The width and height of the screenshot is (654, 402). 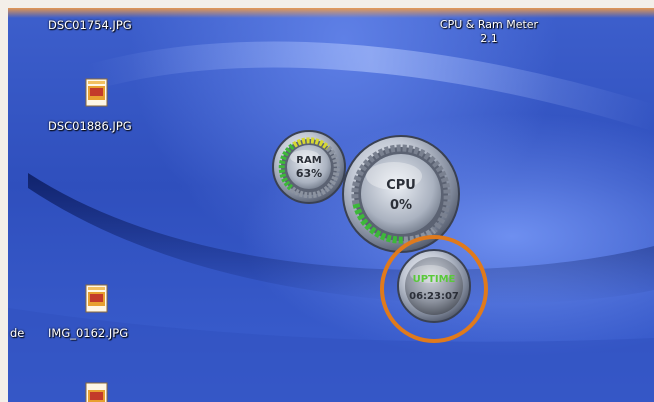 What do you see at coordinates (434, 296) in the screenshot?
I see `uptime-value: 06:23:07` at bounding box center [434, 296].